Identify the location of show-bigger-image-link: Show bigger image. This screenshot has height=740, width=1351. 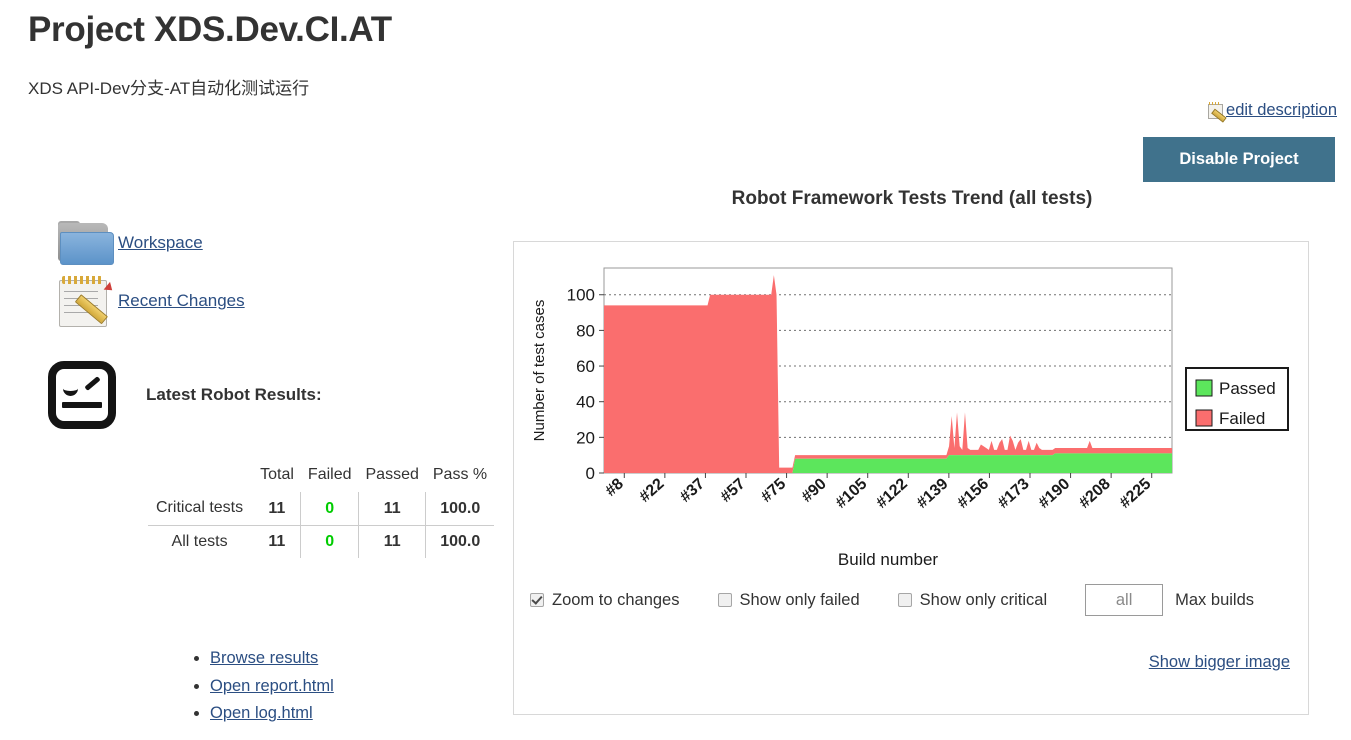
(1219, 662).